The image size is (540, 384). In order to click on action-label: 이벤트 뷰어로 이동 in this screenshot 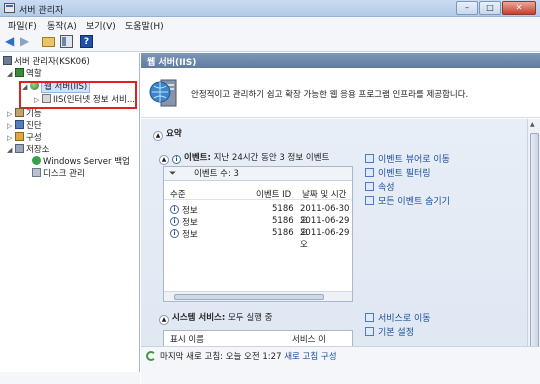, I will do `click(414, 160)`.